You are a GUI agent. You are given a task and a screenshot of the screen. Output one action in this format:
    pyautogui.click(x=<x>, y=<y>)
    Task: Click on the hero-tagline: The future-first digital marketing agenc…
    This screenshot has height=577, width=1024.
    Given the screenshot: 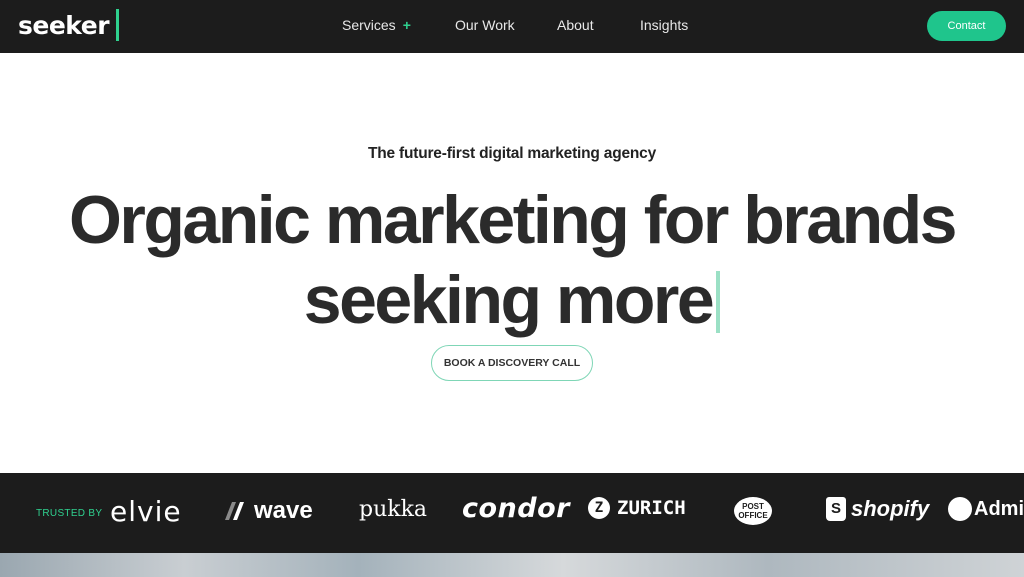 What is the action you would take?
    pyautogui.click(x=512, y=153)
    